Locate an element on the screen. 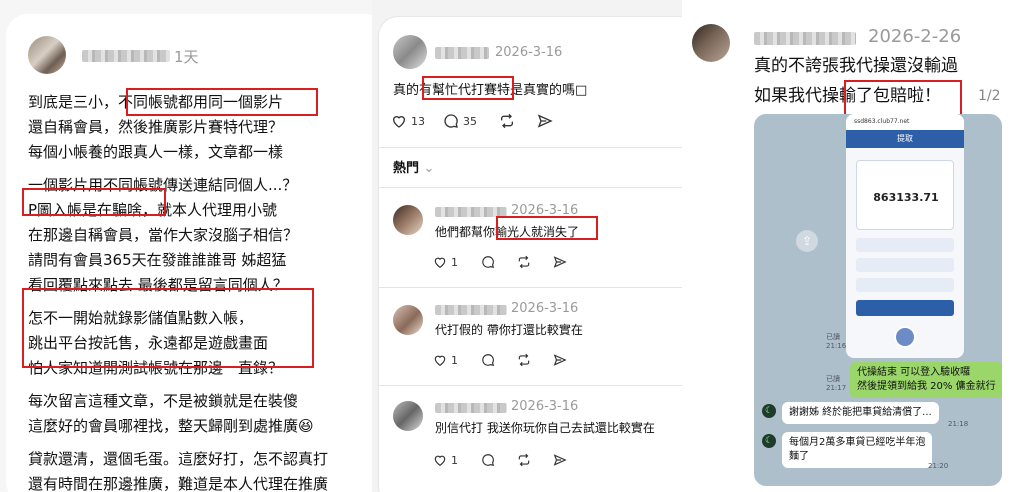 The height and width of the screenshot is (492, 1024). comment-button: 35 is located at coordinates (460, 121).